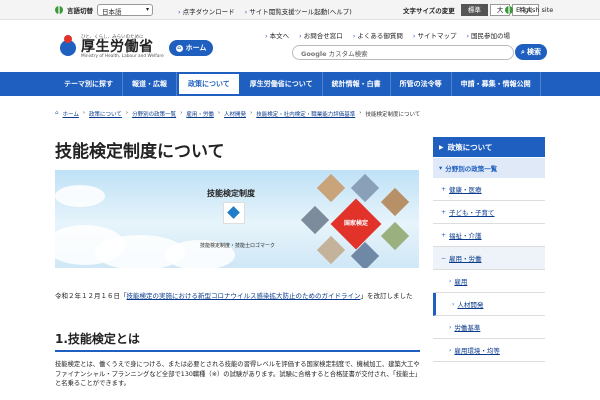  I want to click on sidebar-item-health: + 健康・医療, so click(489, 189).